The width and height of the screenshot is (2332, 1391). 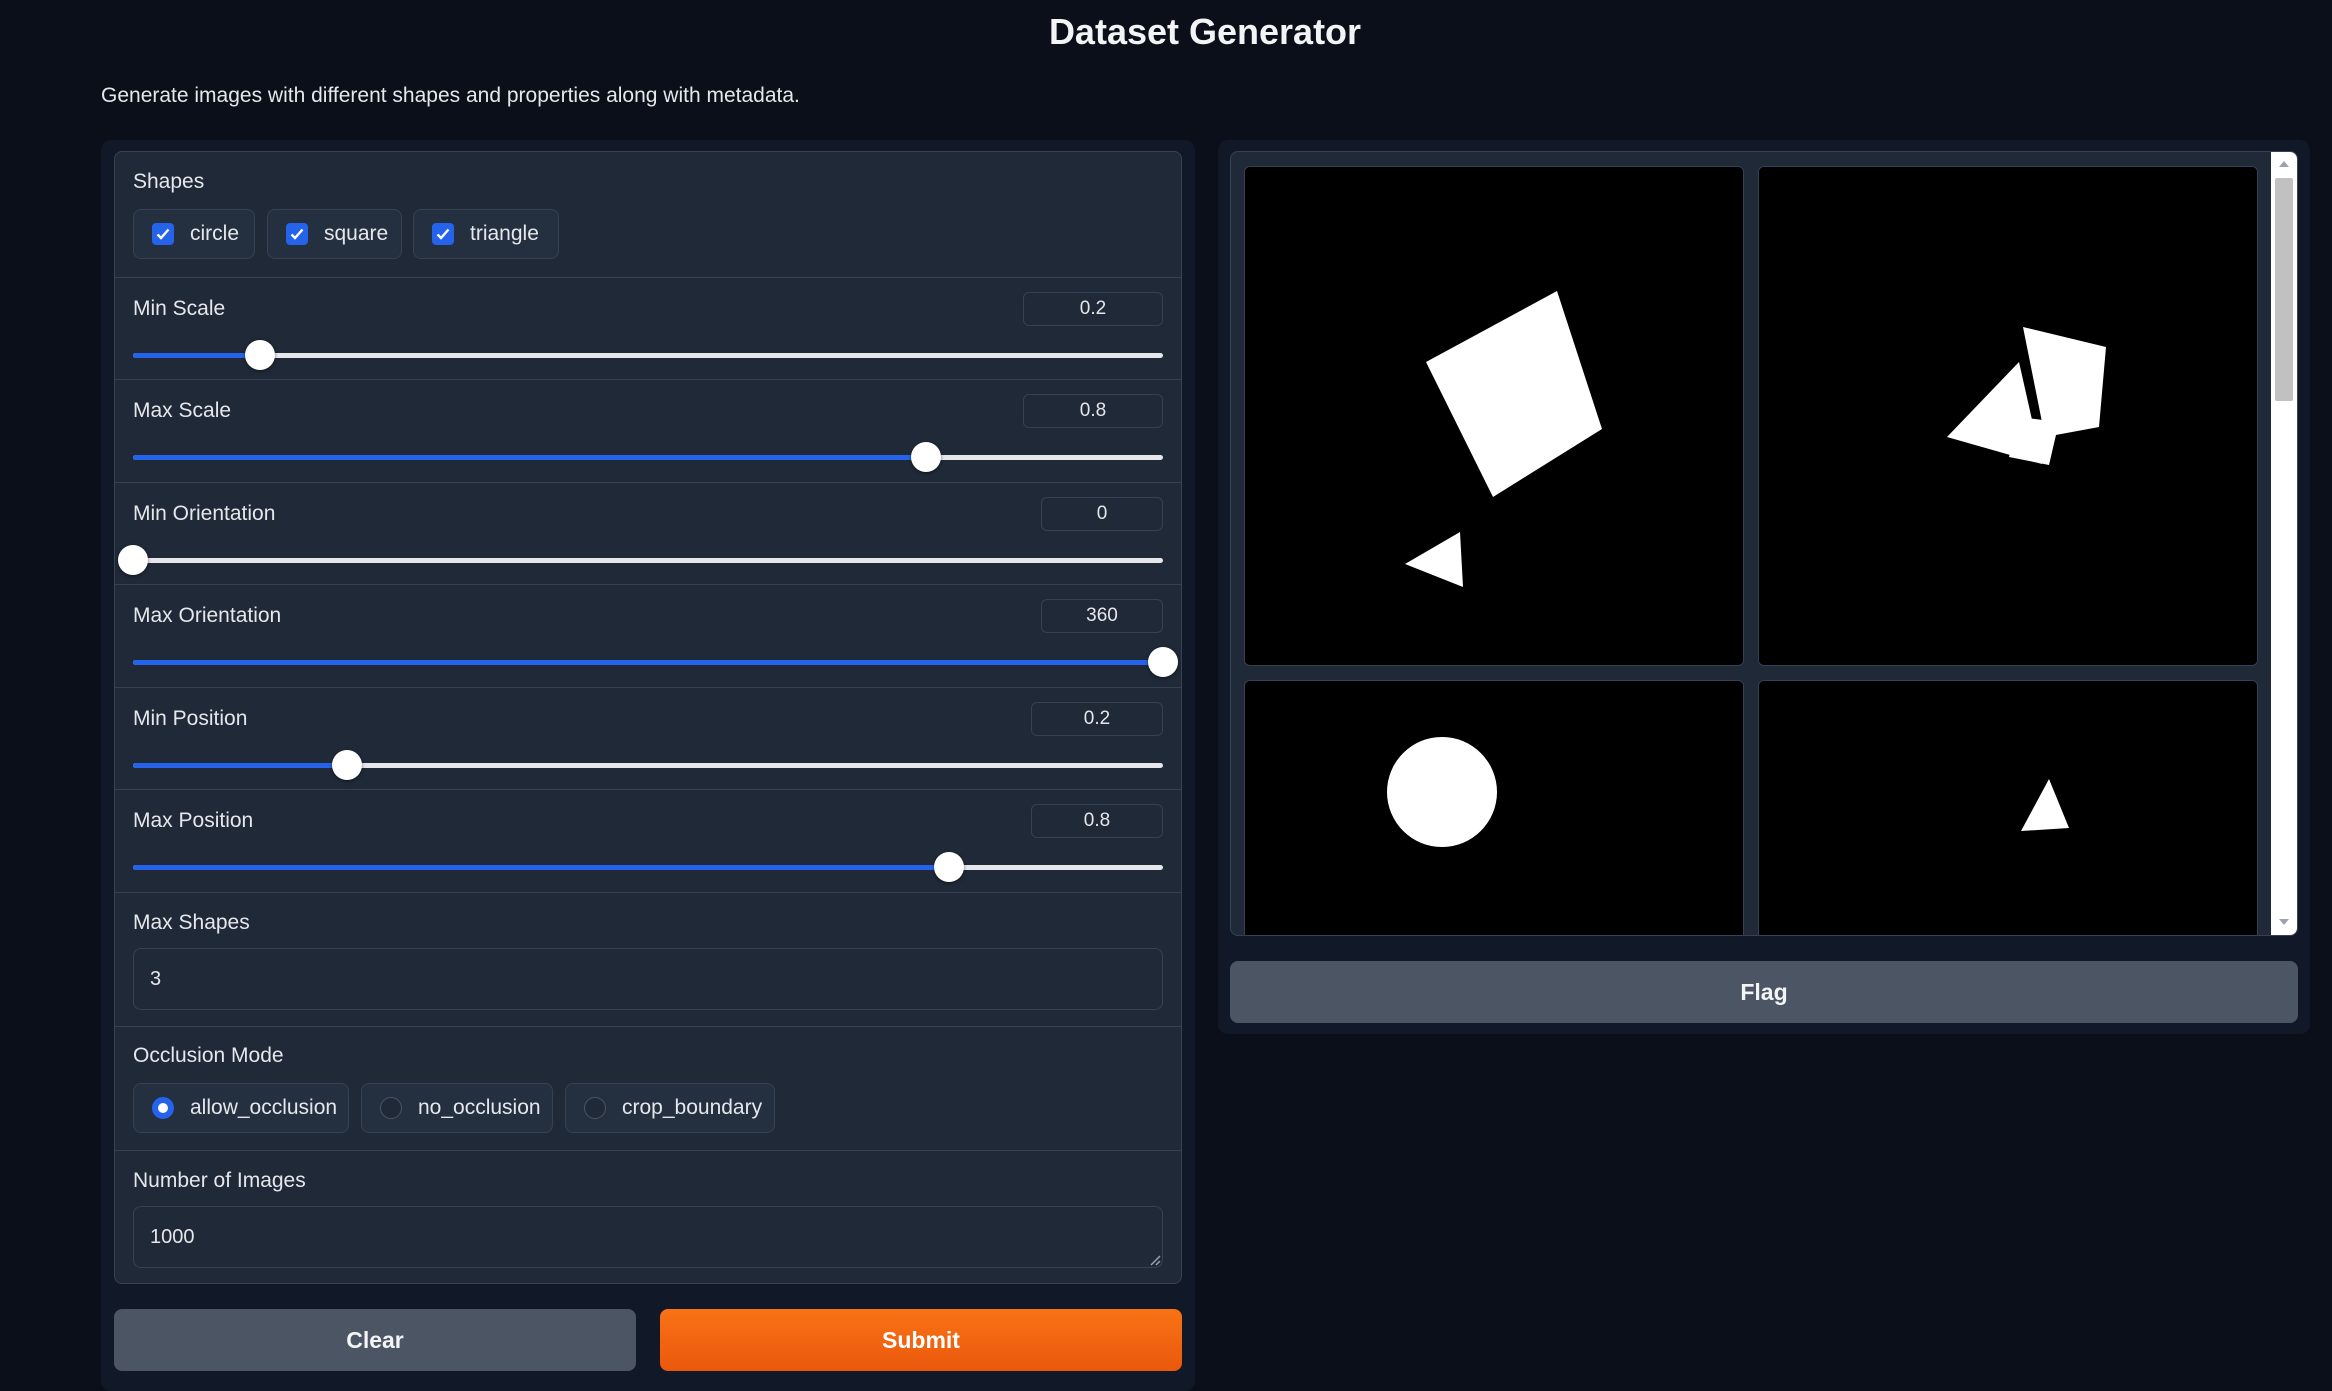 I want to click on shape-checkbox-triangle: triangle, so click(x=486, y=234).